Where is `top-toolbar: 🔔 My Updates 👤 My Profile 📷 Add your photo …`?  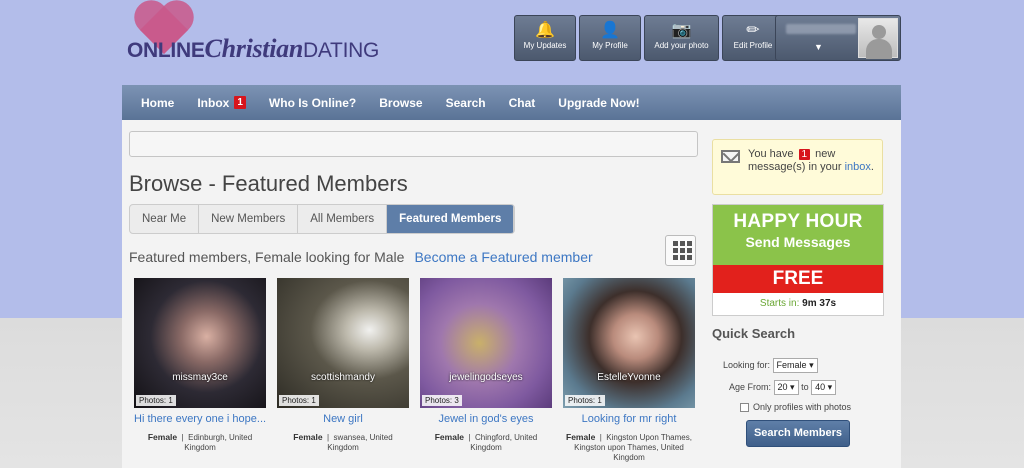
top-toolbar: 🔔 My Updates 👤 My Profile 📷 Add your photo … is located at coordinates (649, 38).